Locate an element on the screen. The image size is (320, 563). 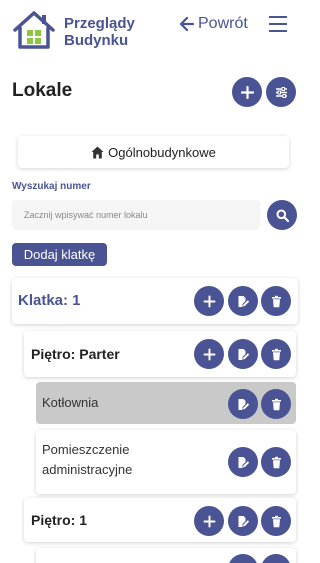
sliders-icon is located at coordinates (281, 92).